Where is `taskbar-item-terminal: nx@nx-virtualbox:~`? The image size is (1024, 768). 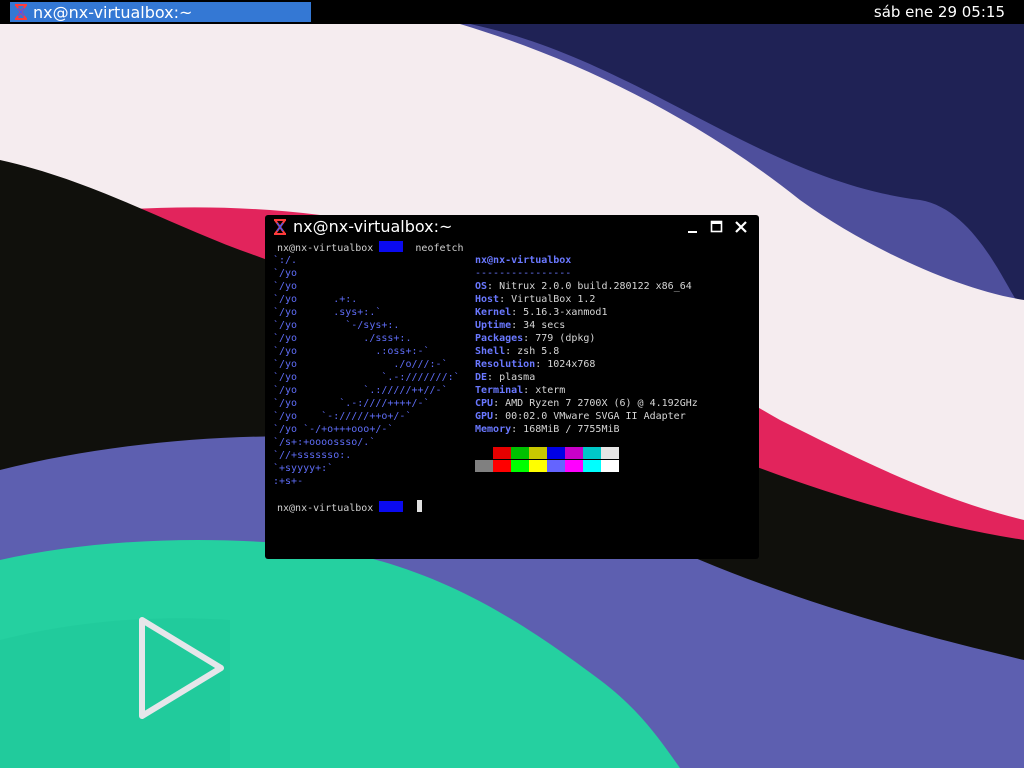
taskbar-item-terminal: nx@nx-virtualbox:~ is located at coordinates (160, 12).